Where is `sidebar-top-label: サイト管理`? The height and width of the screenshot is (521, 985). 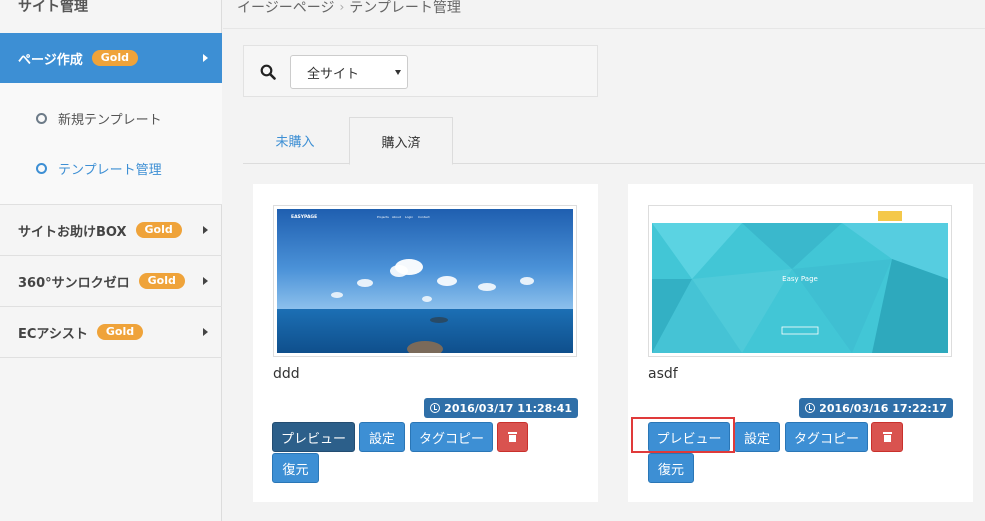 sidebar-top-label: サイト管理 is located at coordinates (53, 7).